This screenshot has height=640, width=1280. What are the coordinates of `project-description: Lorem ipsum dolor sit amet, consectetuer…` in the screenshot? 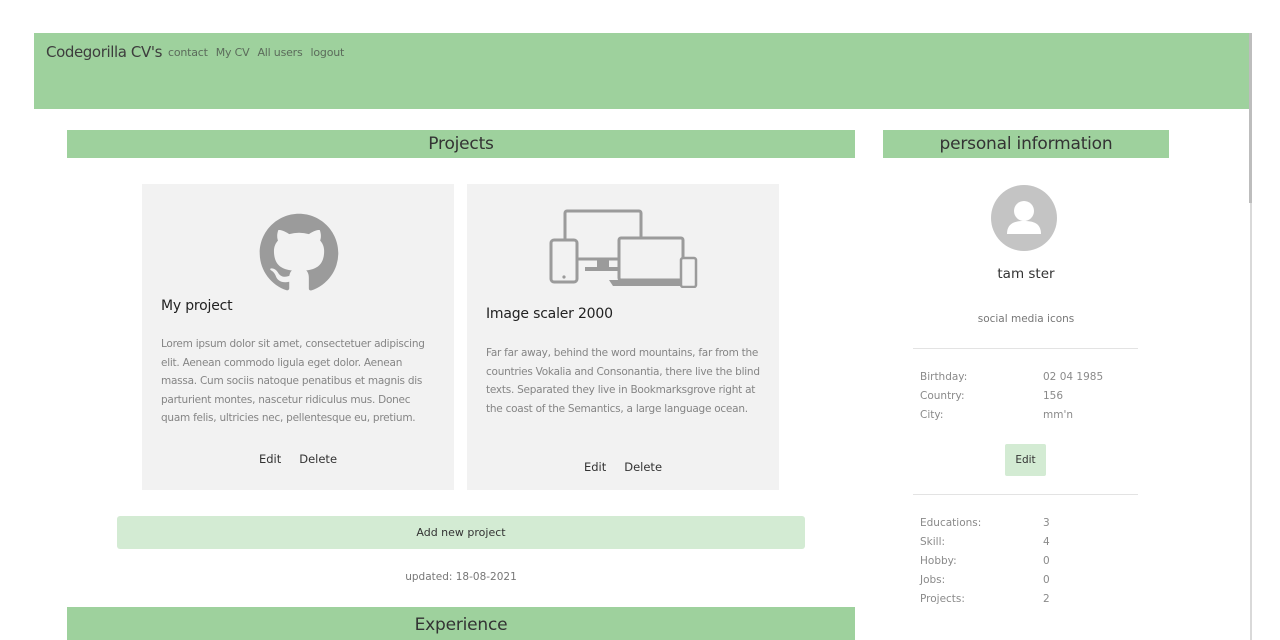 It's located at (293, 381).